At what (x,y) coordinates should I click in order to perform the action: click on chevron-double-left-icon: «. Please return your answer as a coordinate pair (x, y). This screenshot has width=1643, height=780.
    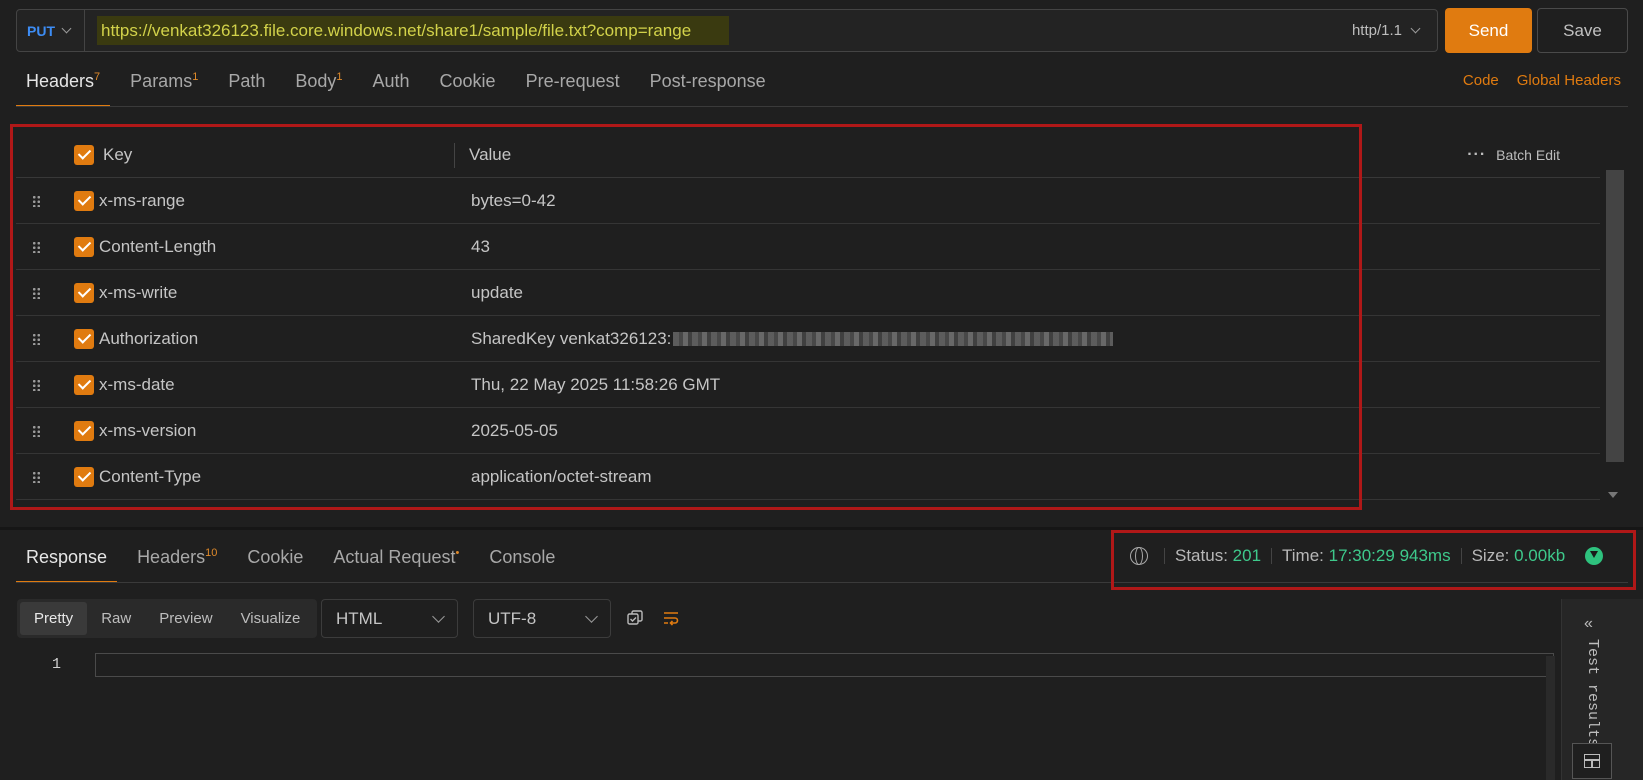
    Looking at the image, I should click on (1588, 624).